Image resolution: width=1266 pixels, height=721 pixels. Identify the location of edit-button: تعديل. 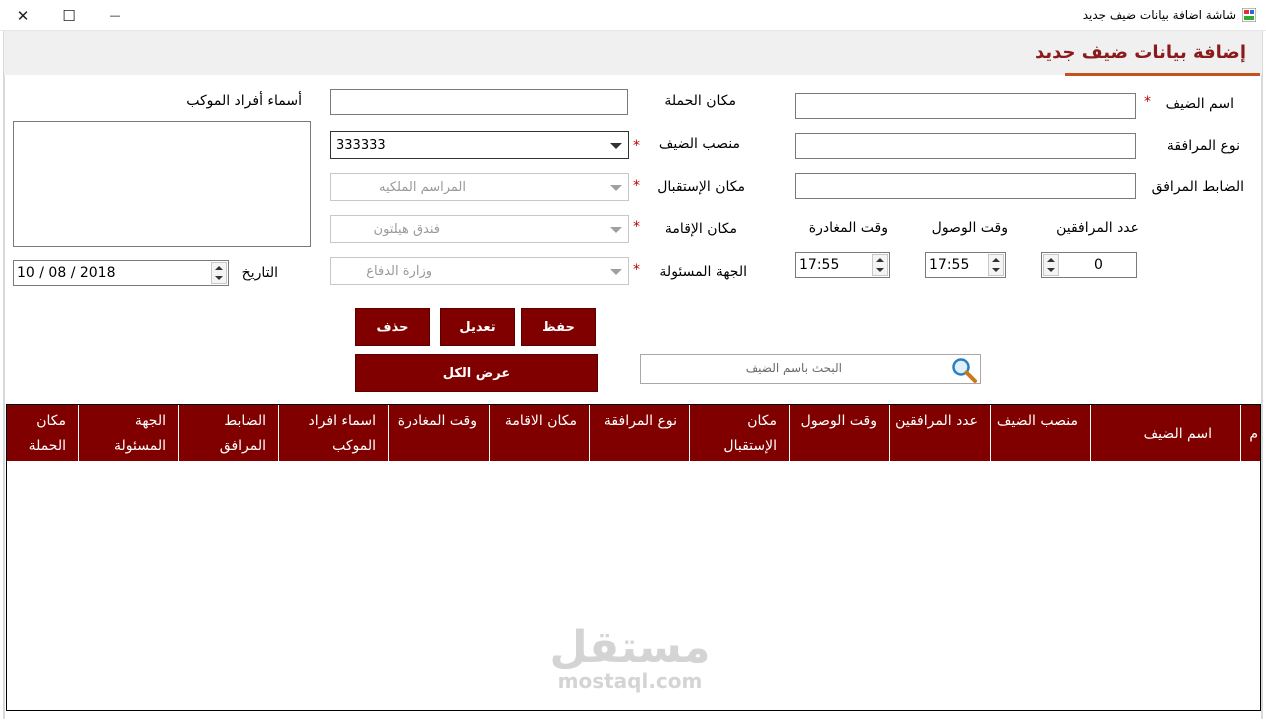
(477, 327).